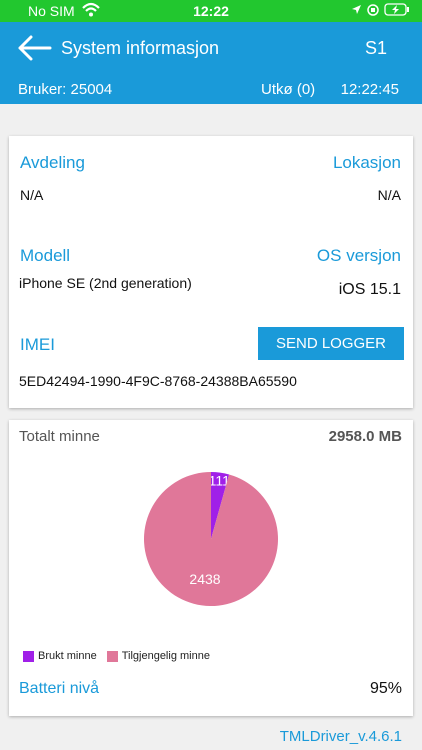  I want to click on outbox-label: Utkø (0), so click(288, 89).